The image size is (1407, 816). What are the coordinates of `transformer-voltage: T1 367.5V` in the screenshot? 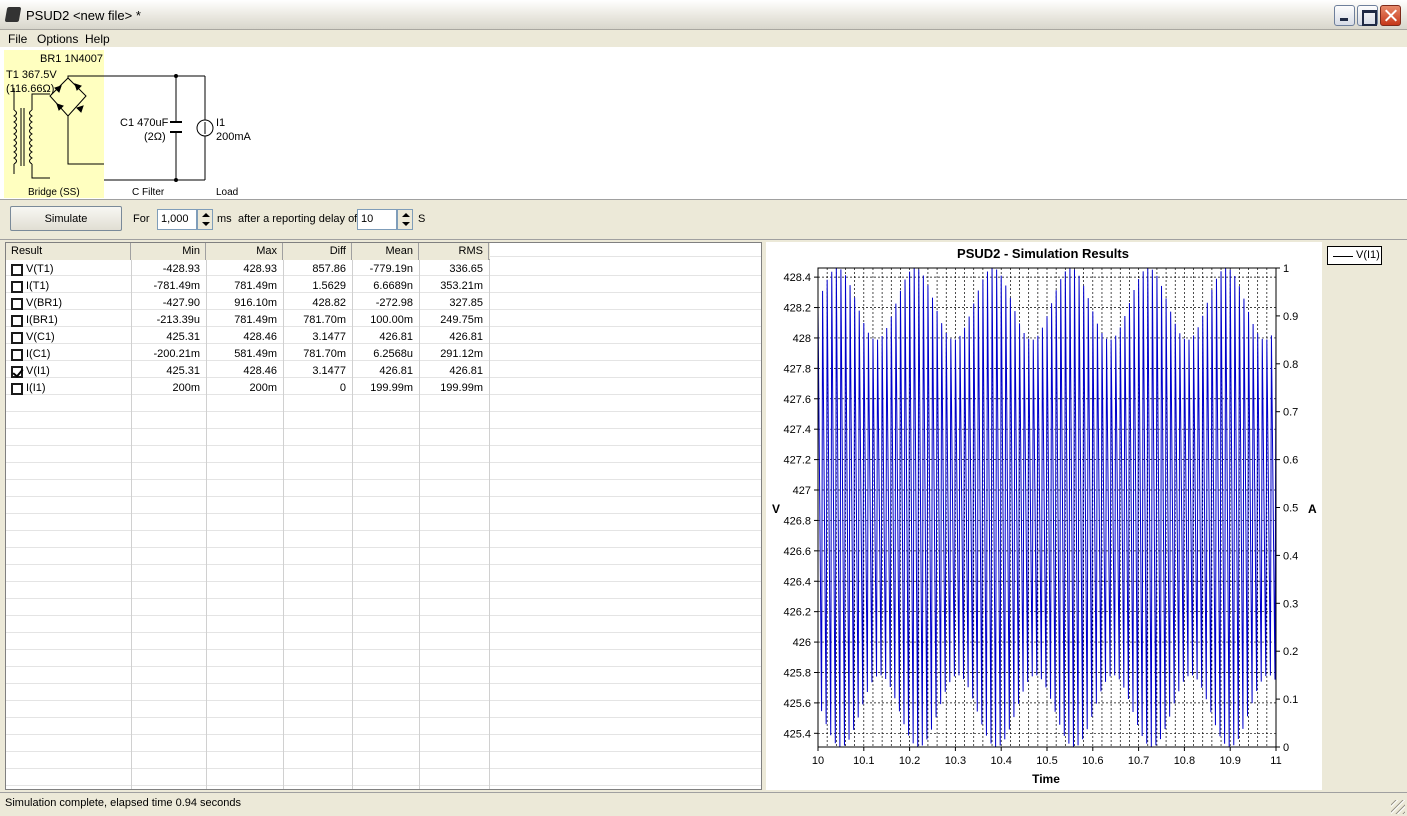 It's located at (31, 75).